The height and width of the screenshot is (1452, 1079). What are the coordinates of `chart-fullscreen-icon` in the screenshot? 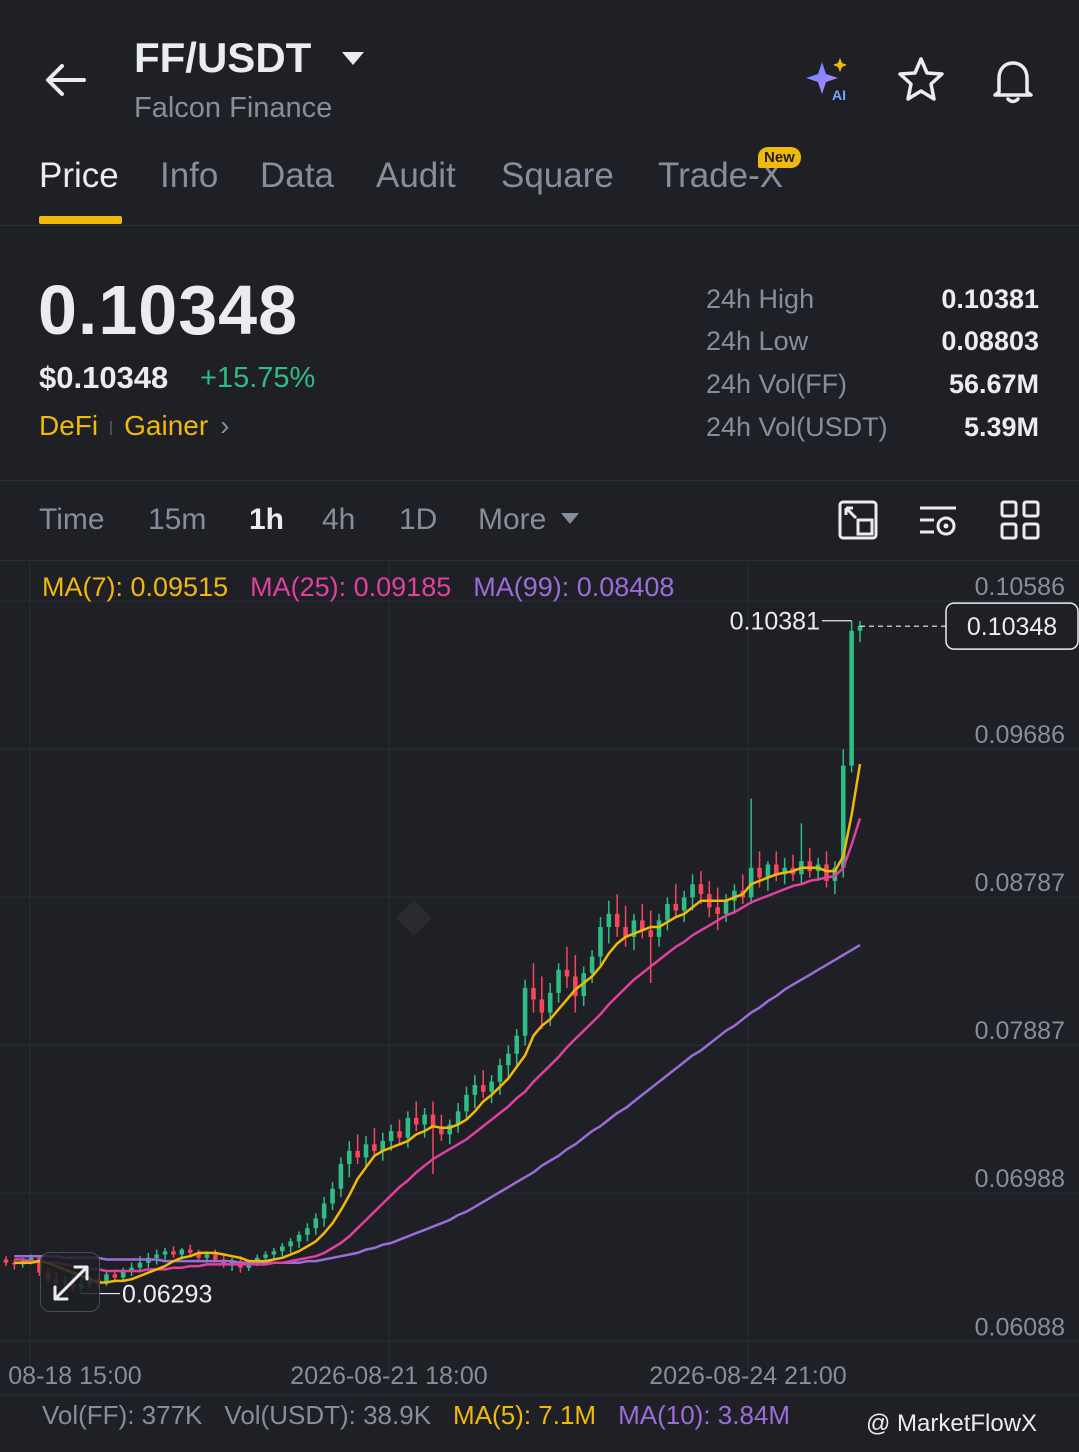 It's located at (858, 520).